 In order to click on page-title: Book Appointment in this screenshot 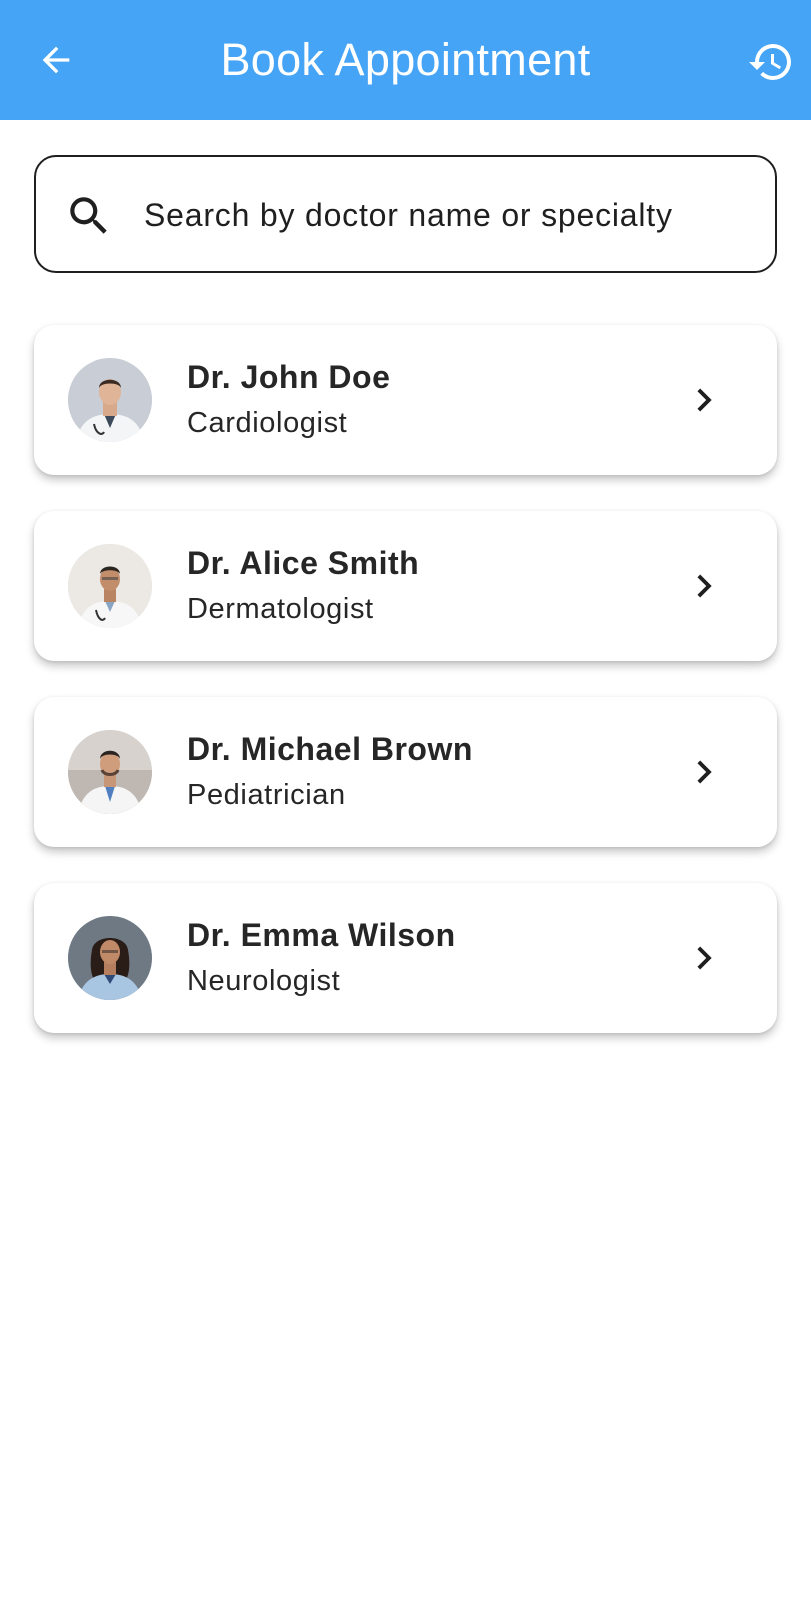, I will do `click(405, 59)`.